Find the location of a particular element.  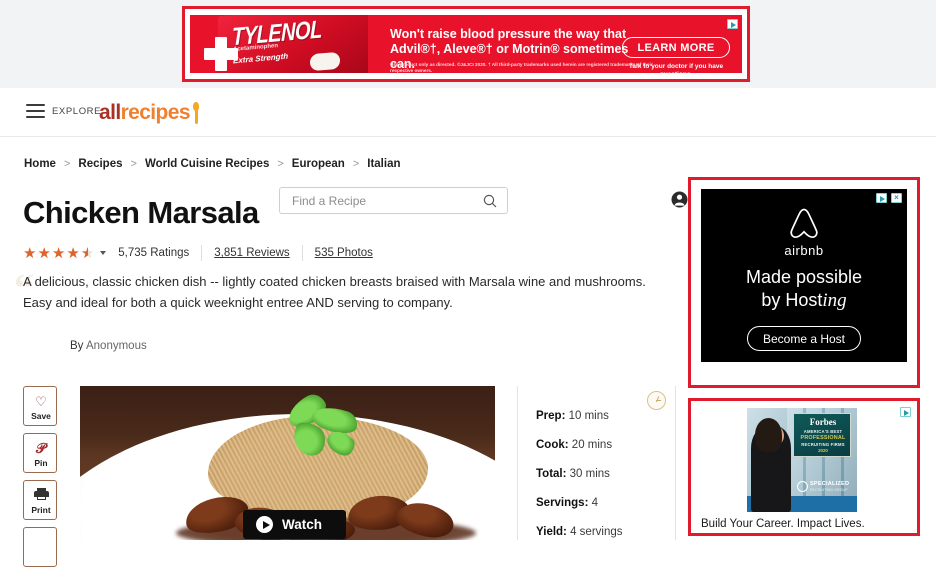

breadcrumb-item-home: Home is located at coordinates (40, 164).